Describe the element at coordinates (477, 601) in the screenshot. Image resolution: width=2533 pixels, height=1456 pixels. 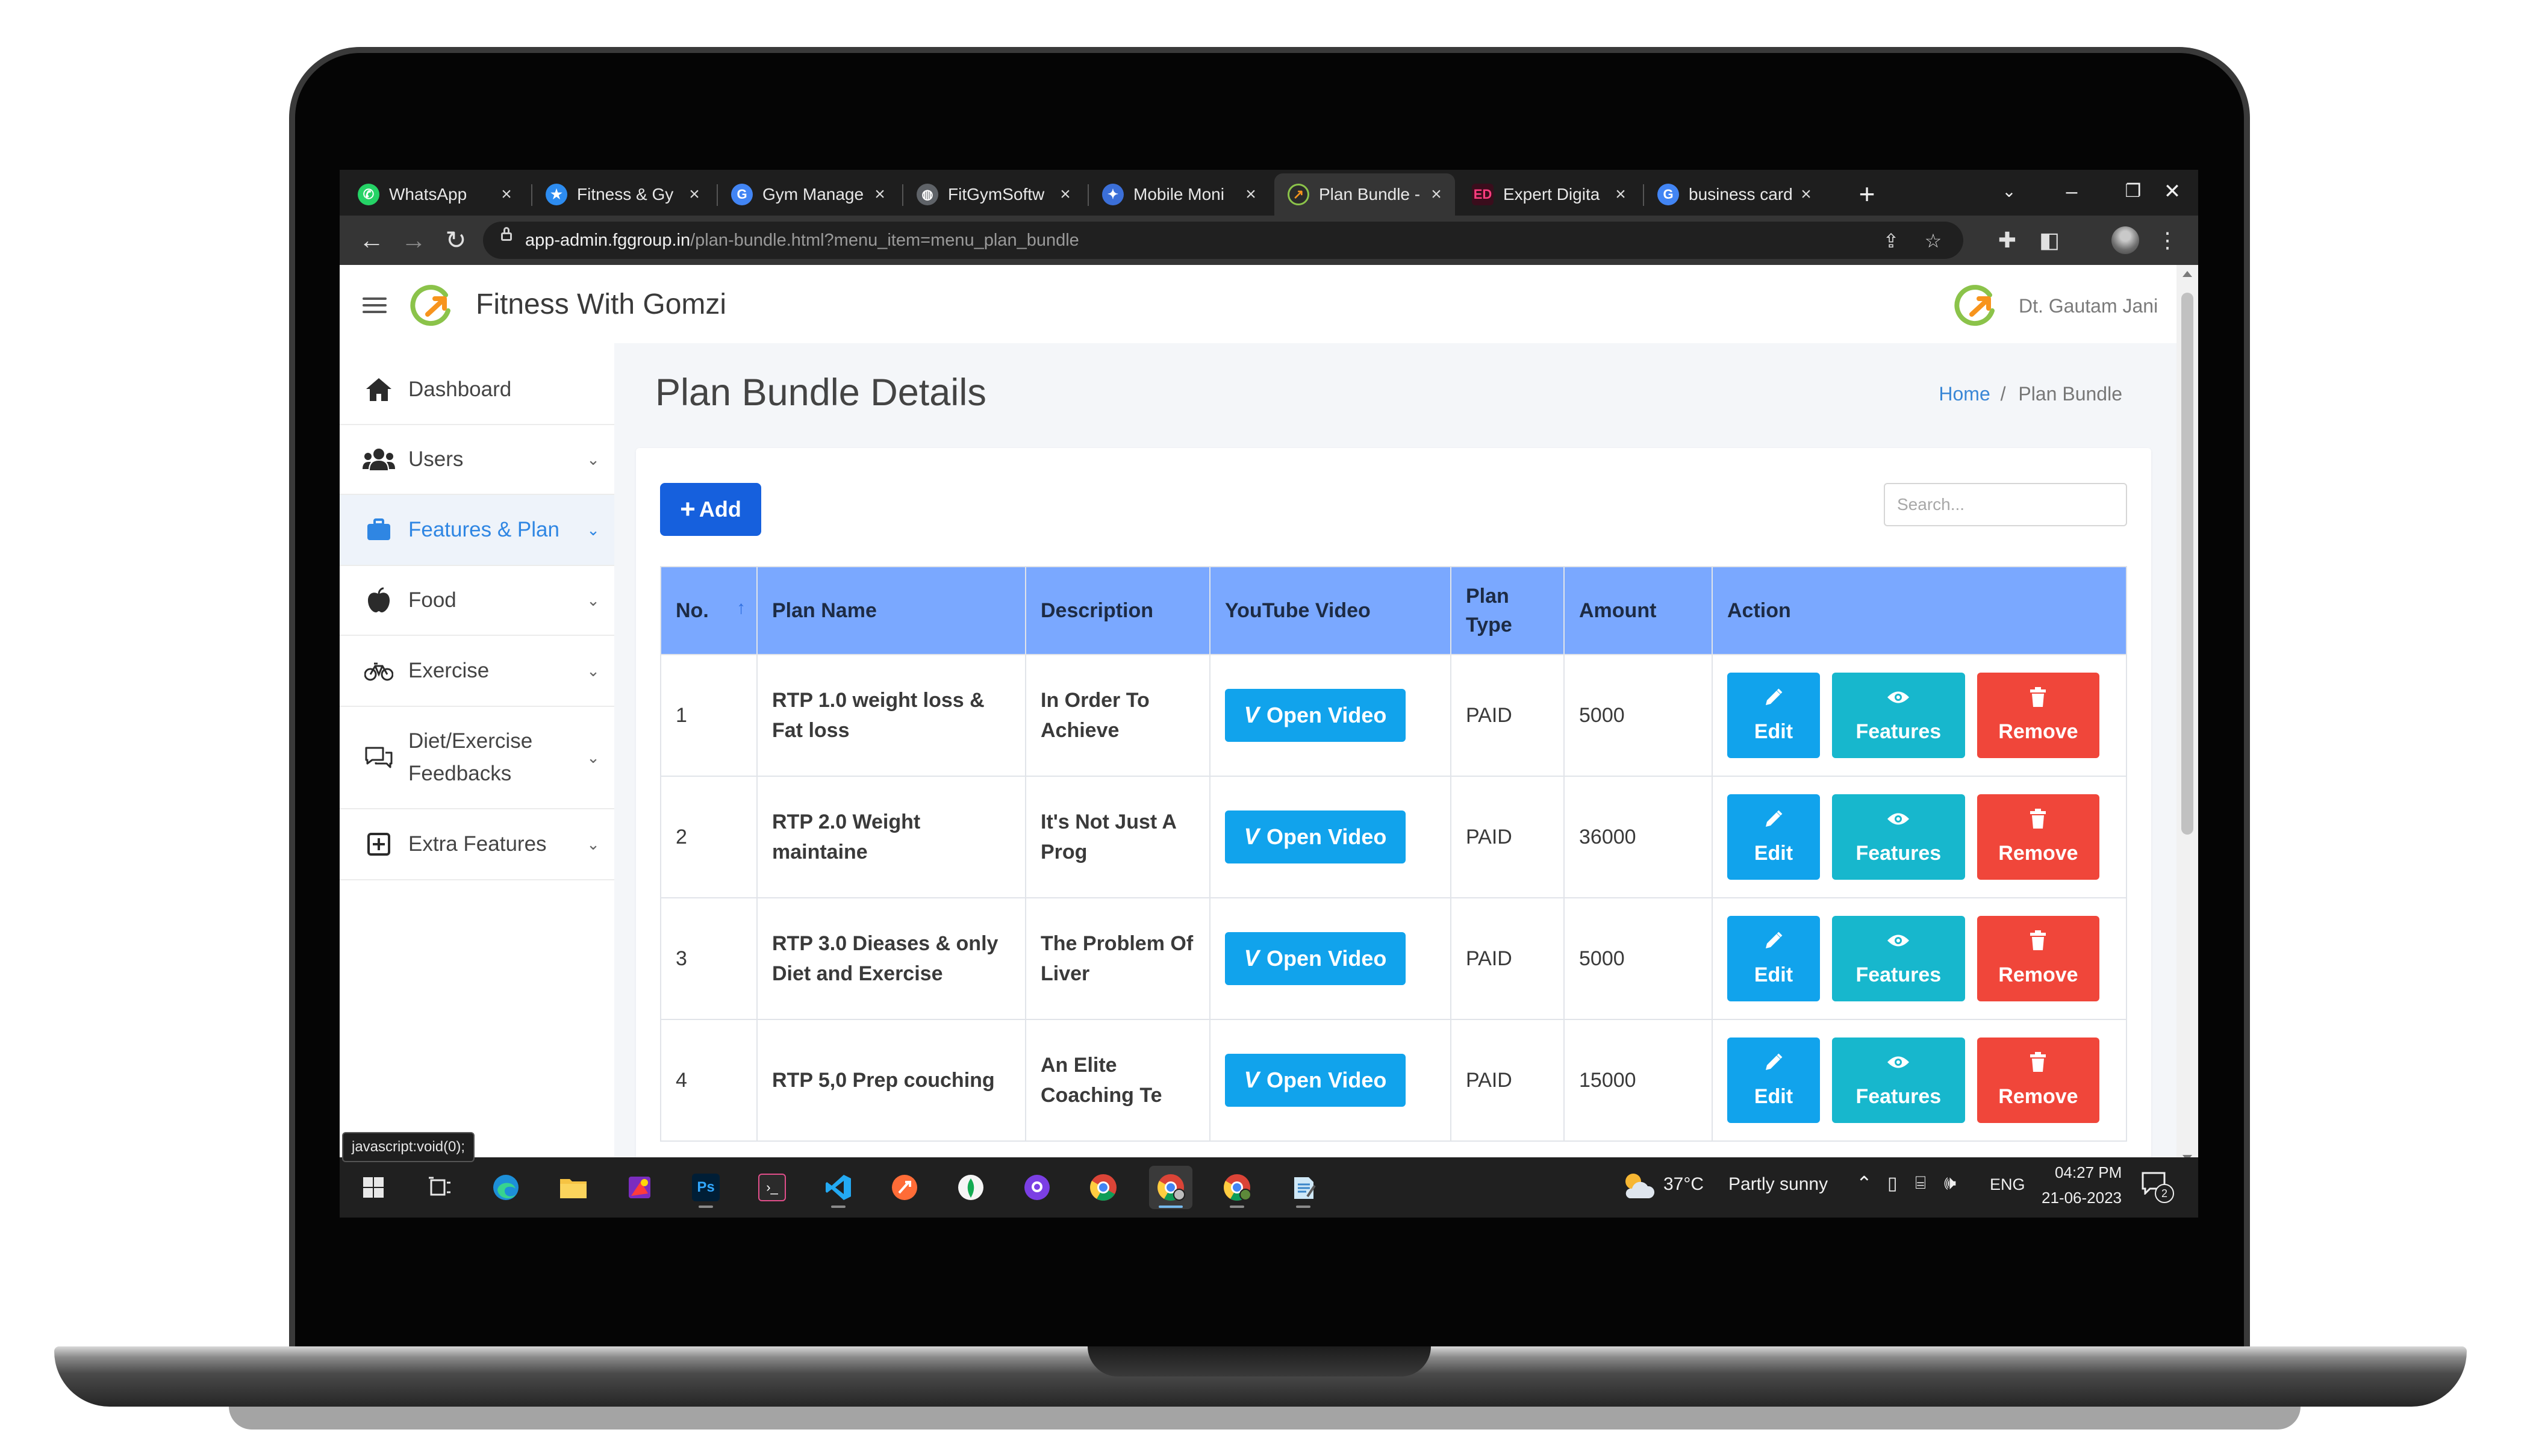
I see `sidebar-item-food: Food ⌄` at that location.